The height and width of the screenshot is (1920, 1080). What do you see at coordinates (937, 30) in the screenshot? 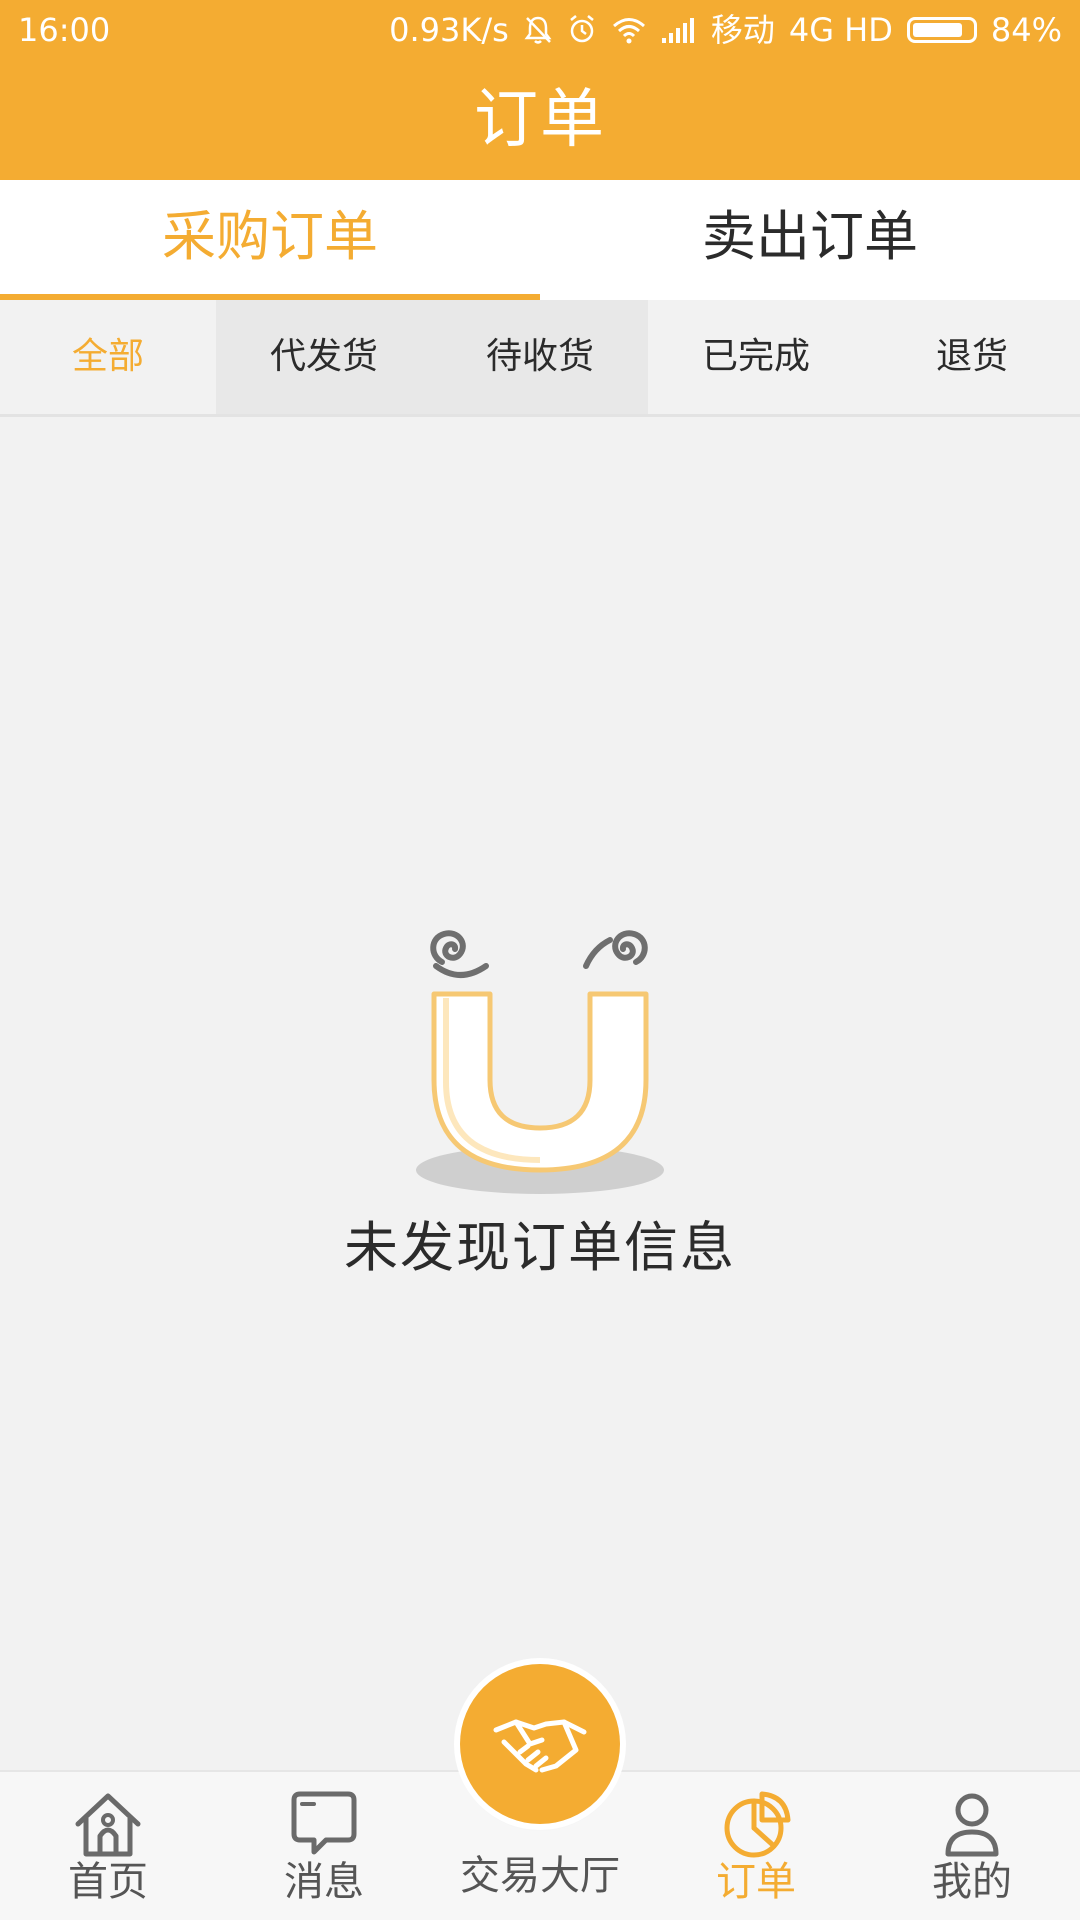
I see `battery-level` at bounding box center [937, 30].